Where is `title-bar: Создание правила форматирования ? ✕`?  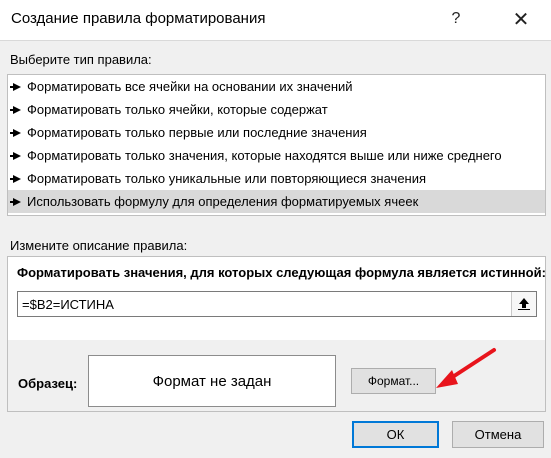
title-bar: Создание правила форматирования ? ✕ is located at coordinates (275, 20).